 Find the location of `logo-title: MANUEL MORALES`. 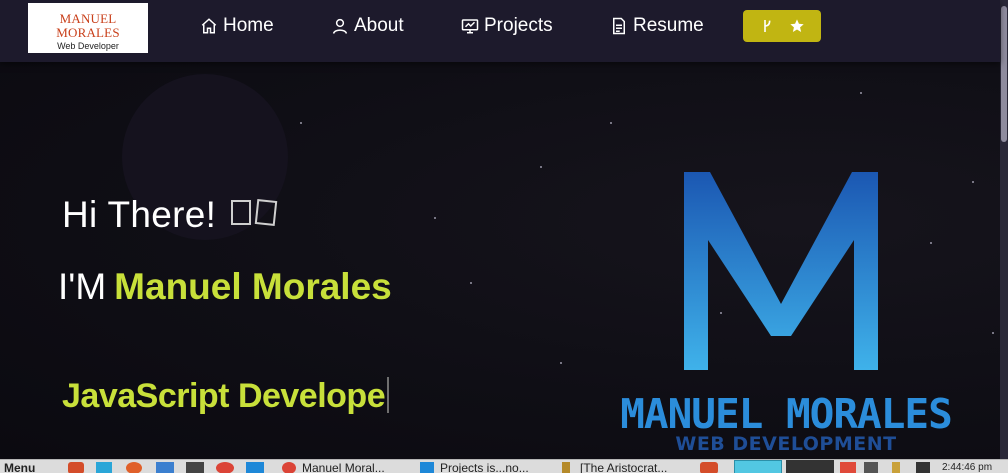

logo-title: MANUEL MORALES is located at coordinates (88, 25).